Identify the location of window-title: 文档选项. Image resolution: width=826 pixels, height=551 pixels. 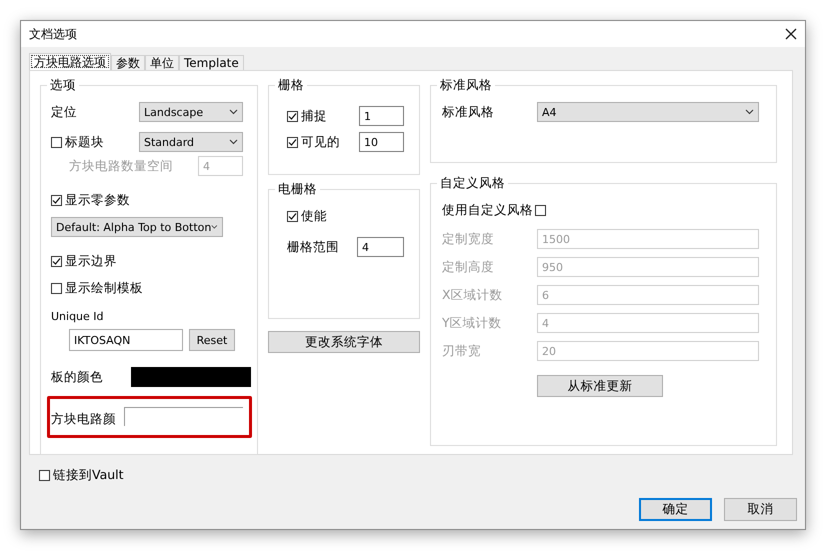
(53, 34).